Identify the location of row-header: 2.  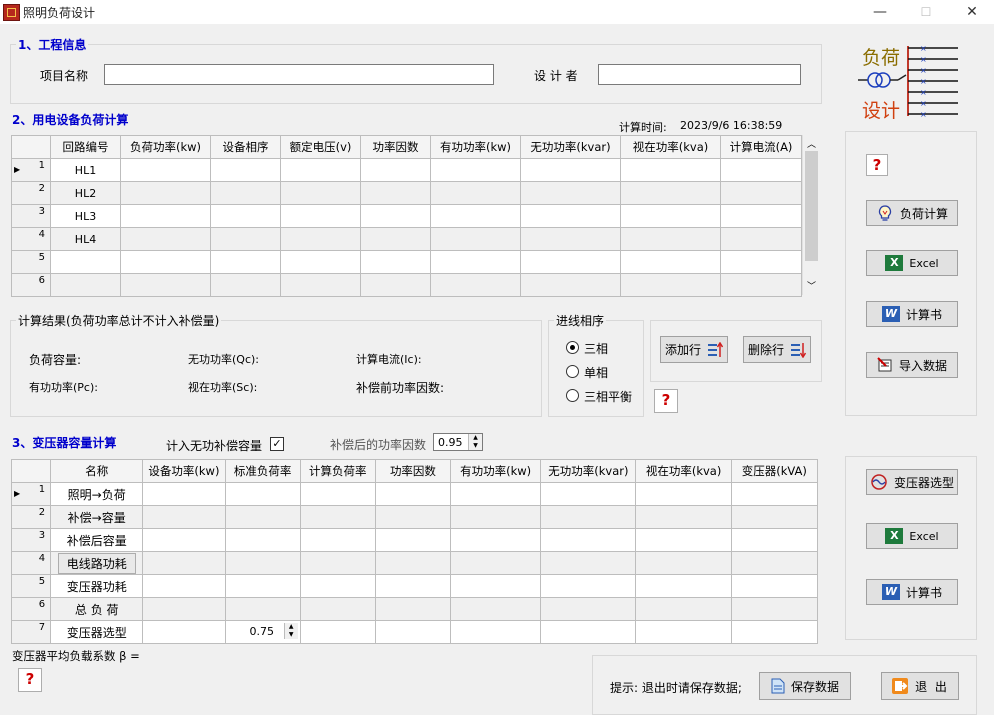
(31, 517).